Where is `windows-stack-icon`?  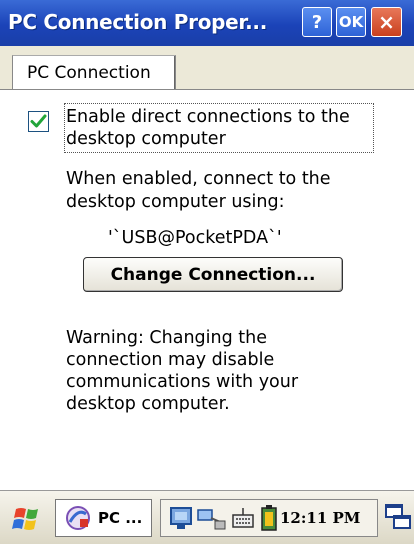 windows-stack-icon is located at coordinates (398, 516).